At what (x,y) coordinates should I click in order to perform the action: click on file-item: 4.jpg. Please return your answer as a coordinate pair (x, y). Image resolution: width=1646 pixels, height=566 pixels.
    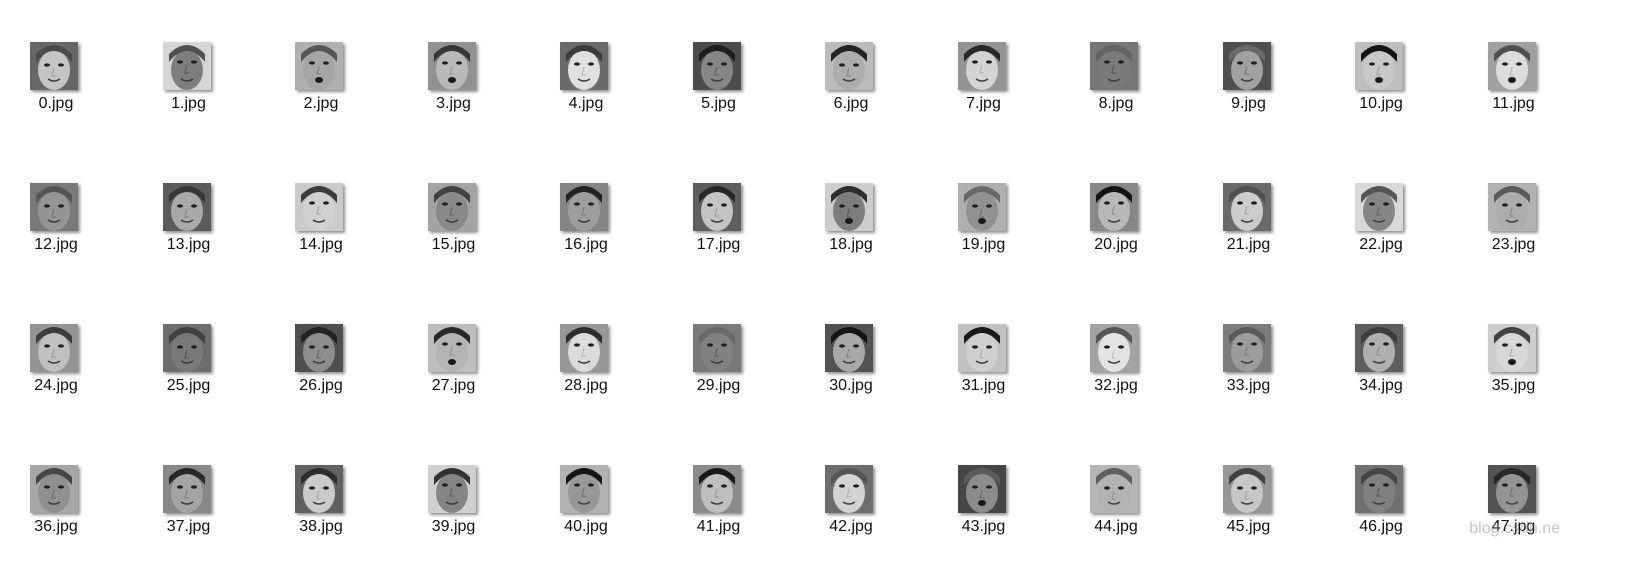
    Looking at the image, I should click on (586, 56).